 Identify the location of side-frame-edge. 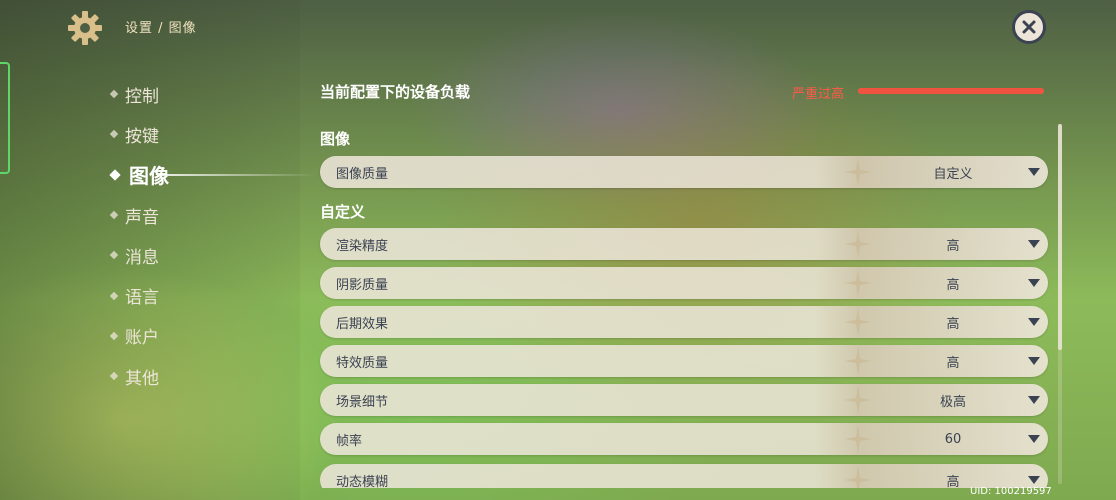
(5, 118).